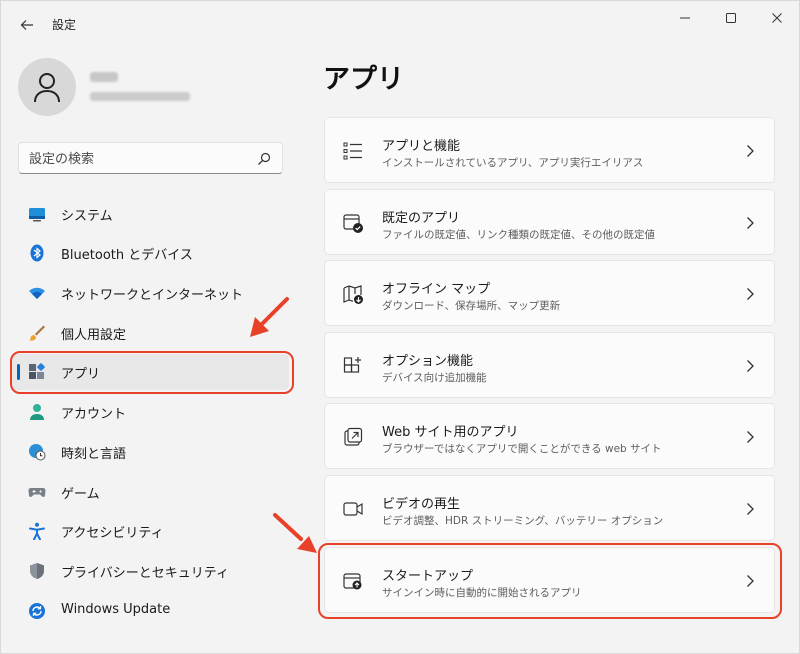 The height and width of the screenshot is (654, 800). I want to click on card-optional-features: オプション機能 デバイス向け追加機能, so click(549, 365).